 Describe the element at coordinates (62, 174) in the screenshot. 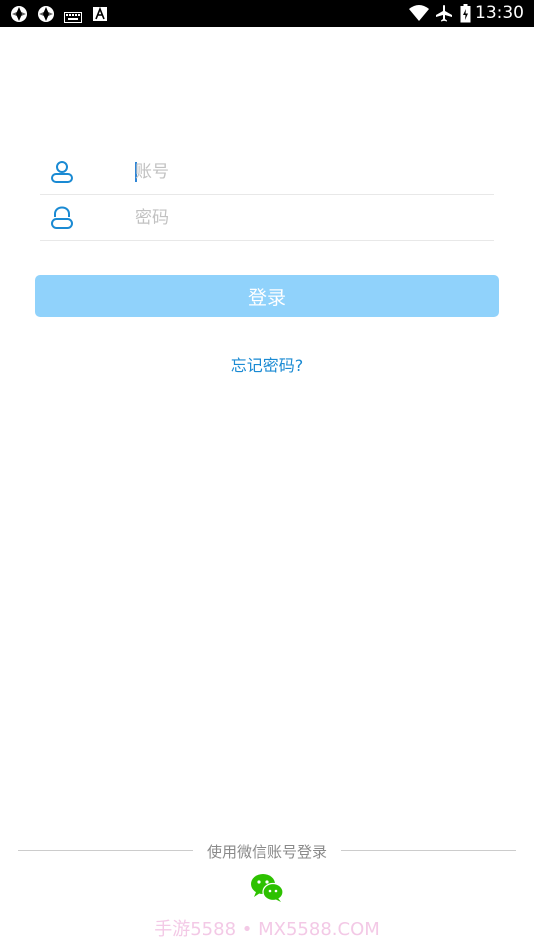

I see `user-icon` at that location.